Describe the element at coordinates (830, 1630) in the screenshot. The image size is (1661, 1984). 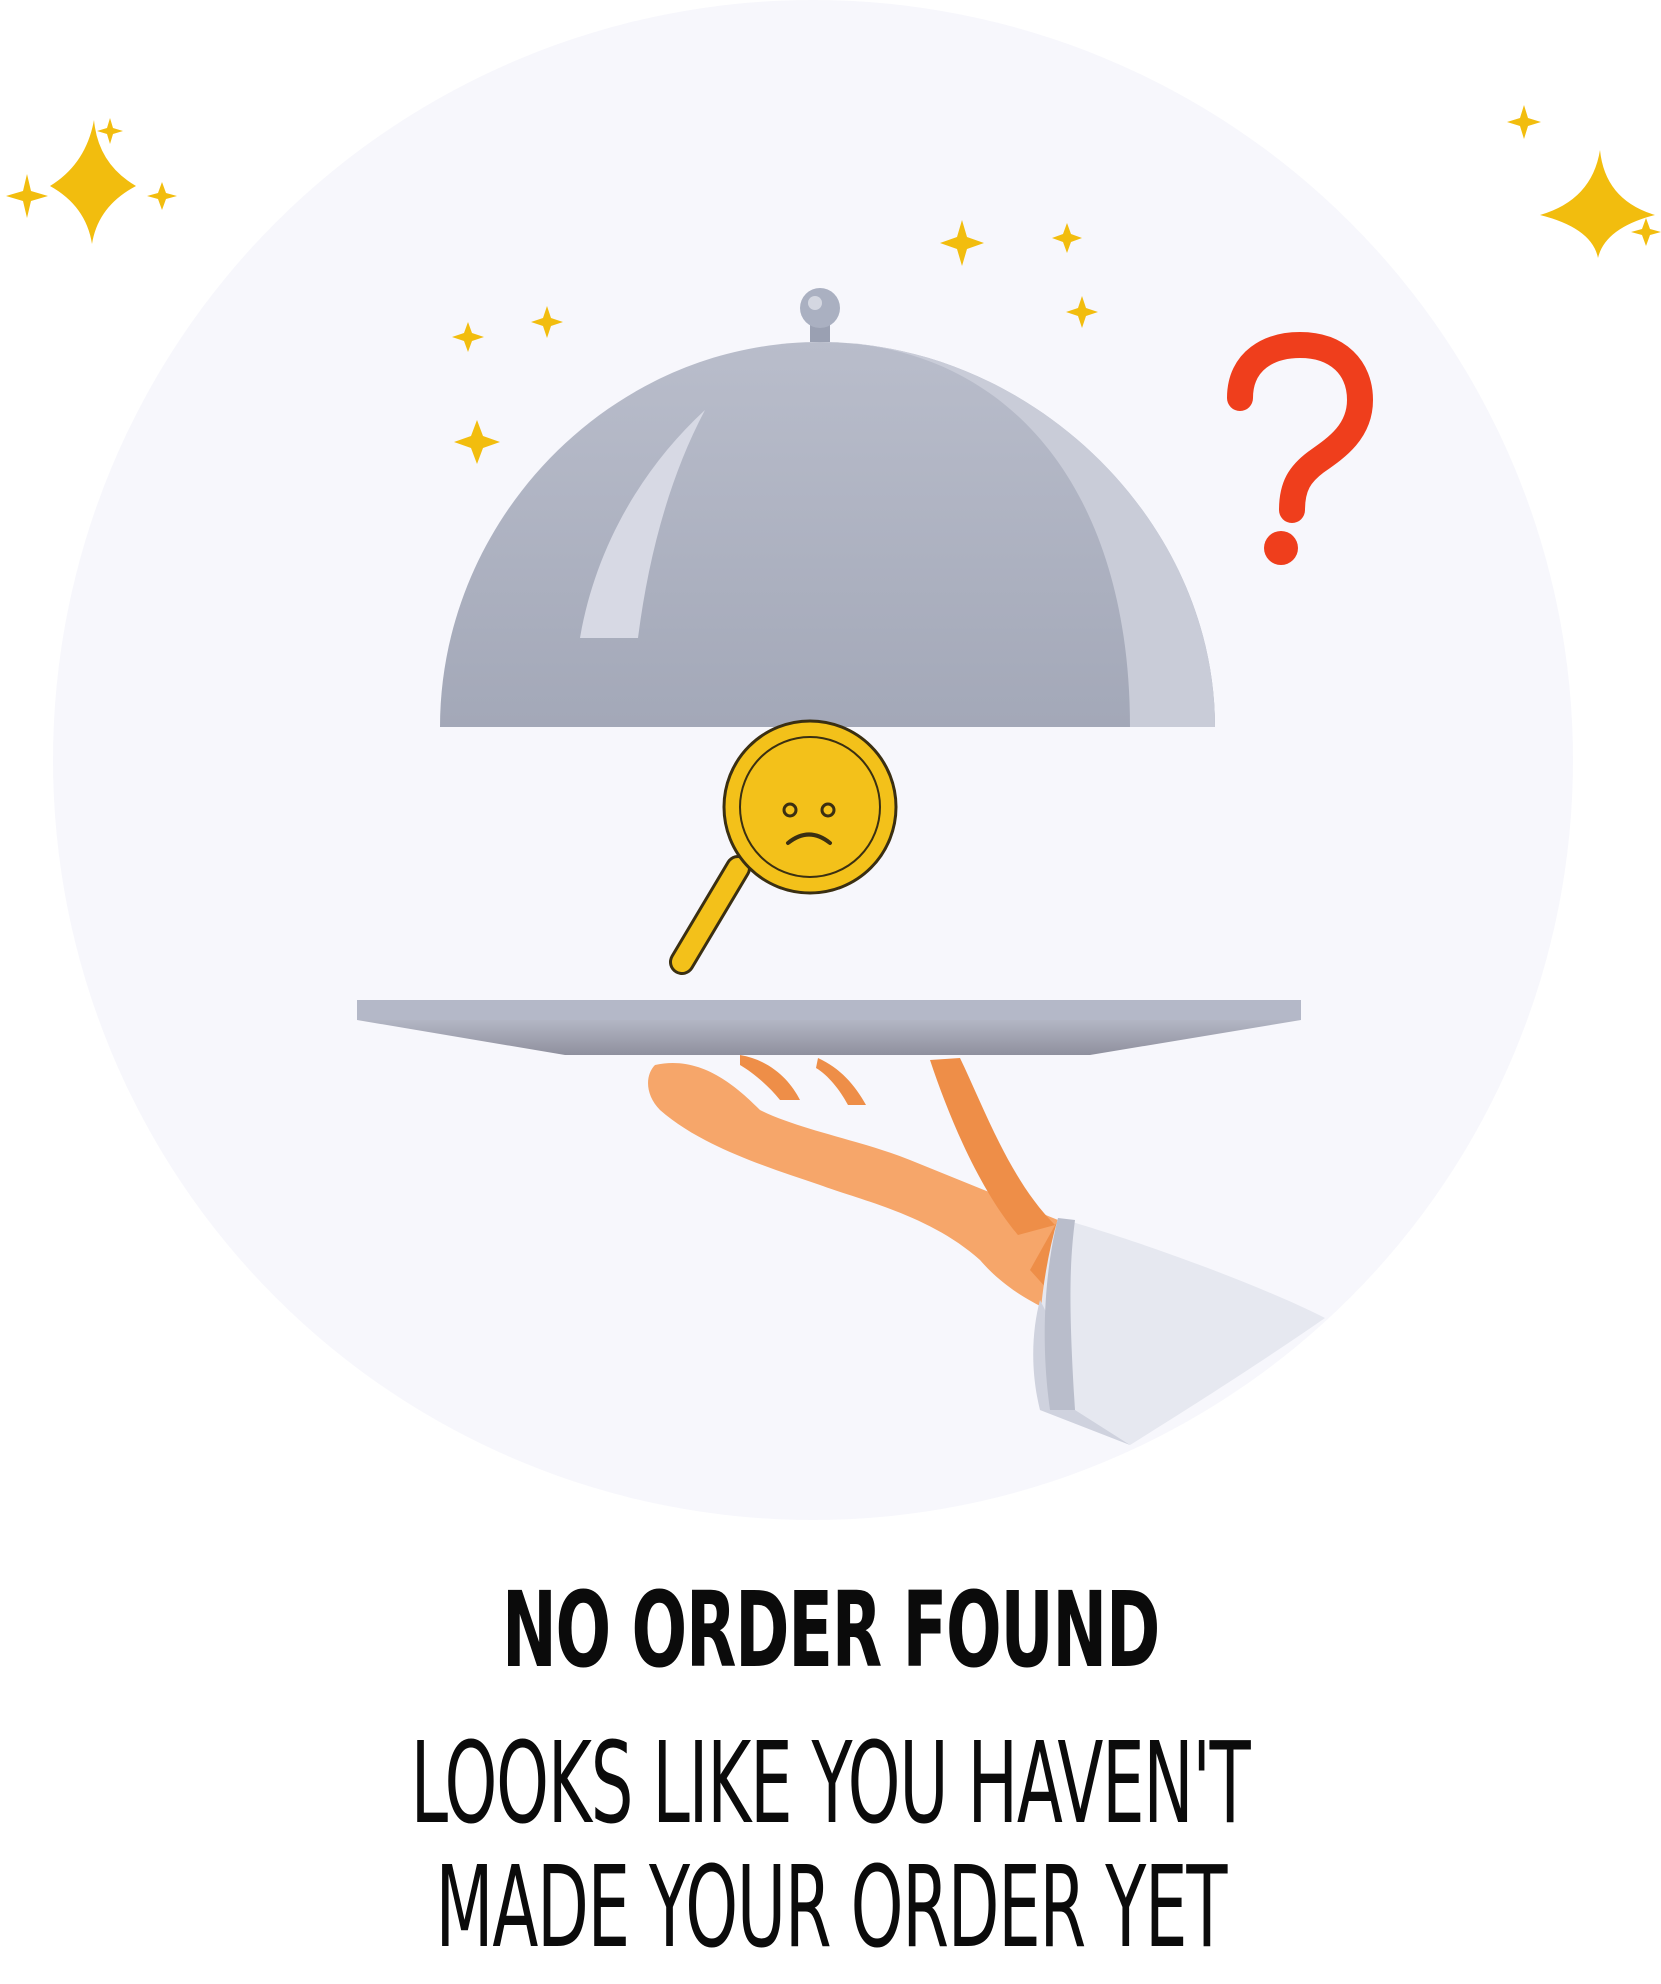
I see `empty-state-title: NO ORDER FOUND` at that location.